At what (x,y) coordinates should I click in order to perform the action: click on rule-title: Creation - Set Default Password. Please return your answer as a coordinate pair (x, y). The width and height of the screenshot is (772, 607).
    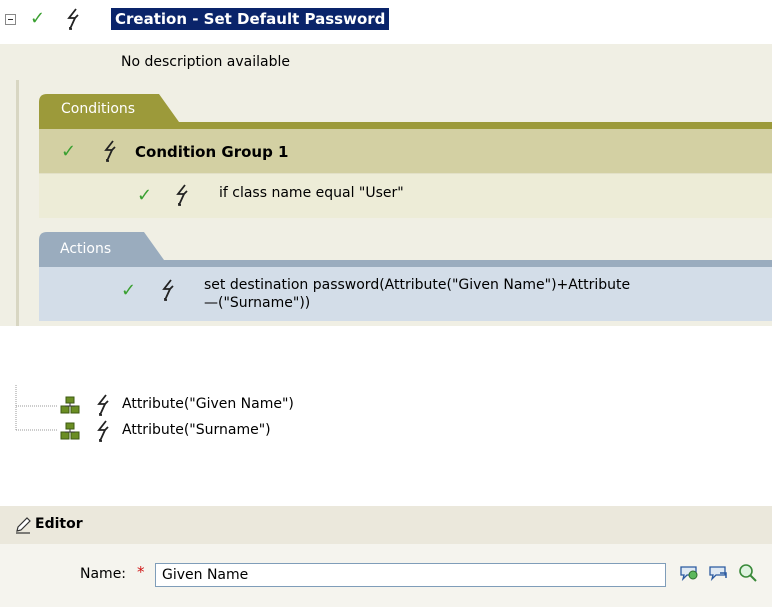
    Looking at the image, I should click on (250, 19).